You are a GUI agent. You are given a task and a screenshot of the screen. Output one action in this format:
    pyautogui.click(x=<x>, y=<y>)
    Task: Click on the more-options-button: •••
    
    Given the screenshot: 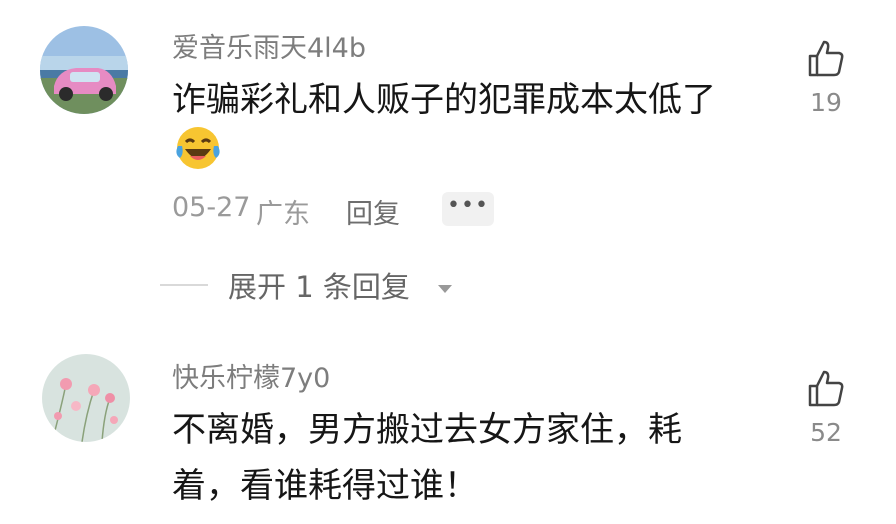 What is the action you would take?
    pyautogui.click(x=468, y=209)
    